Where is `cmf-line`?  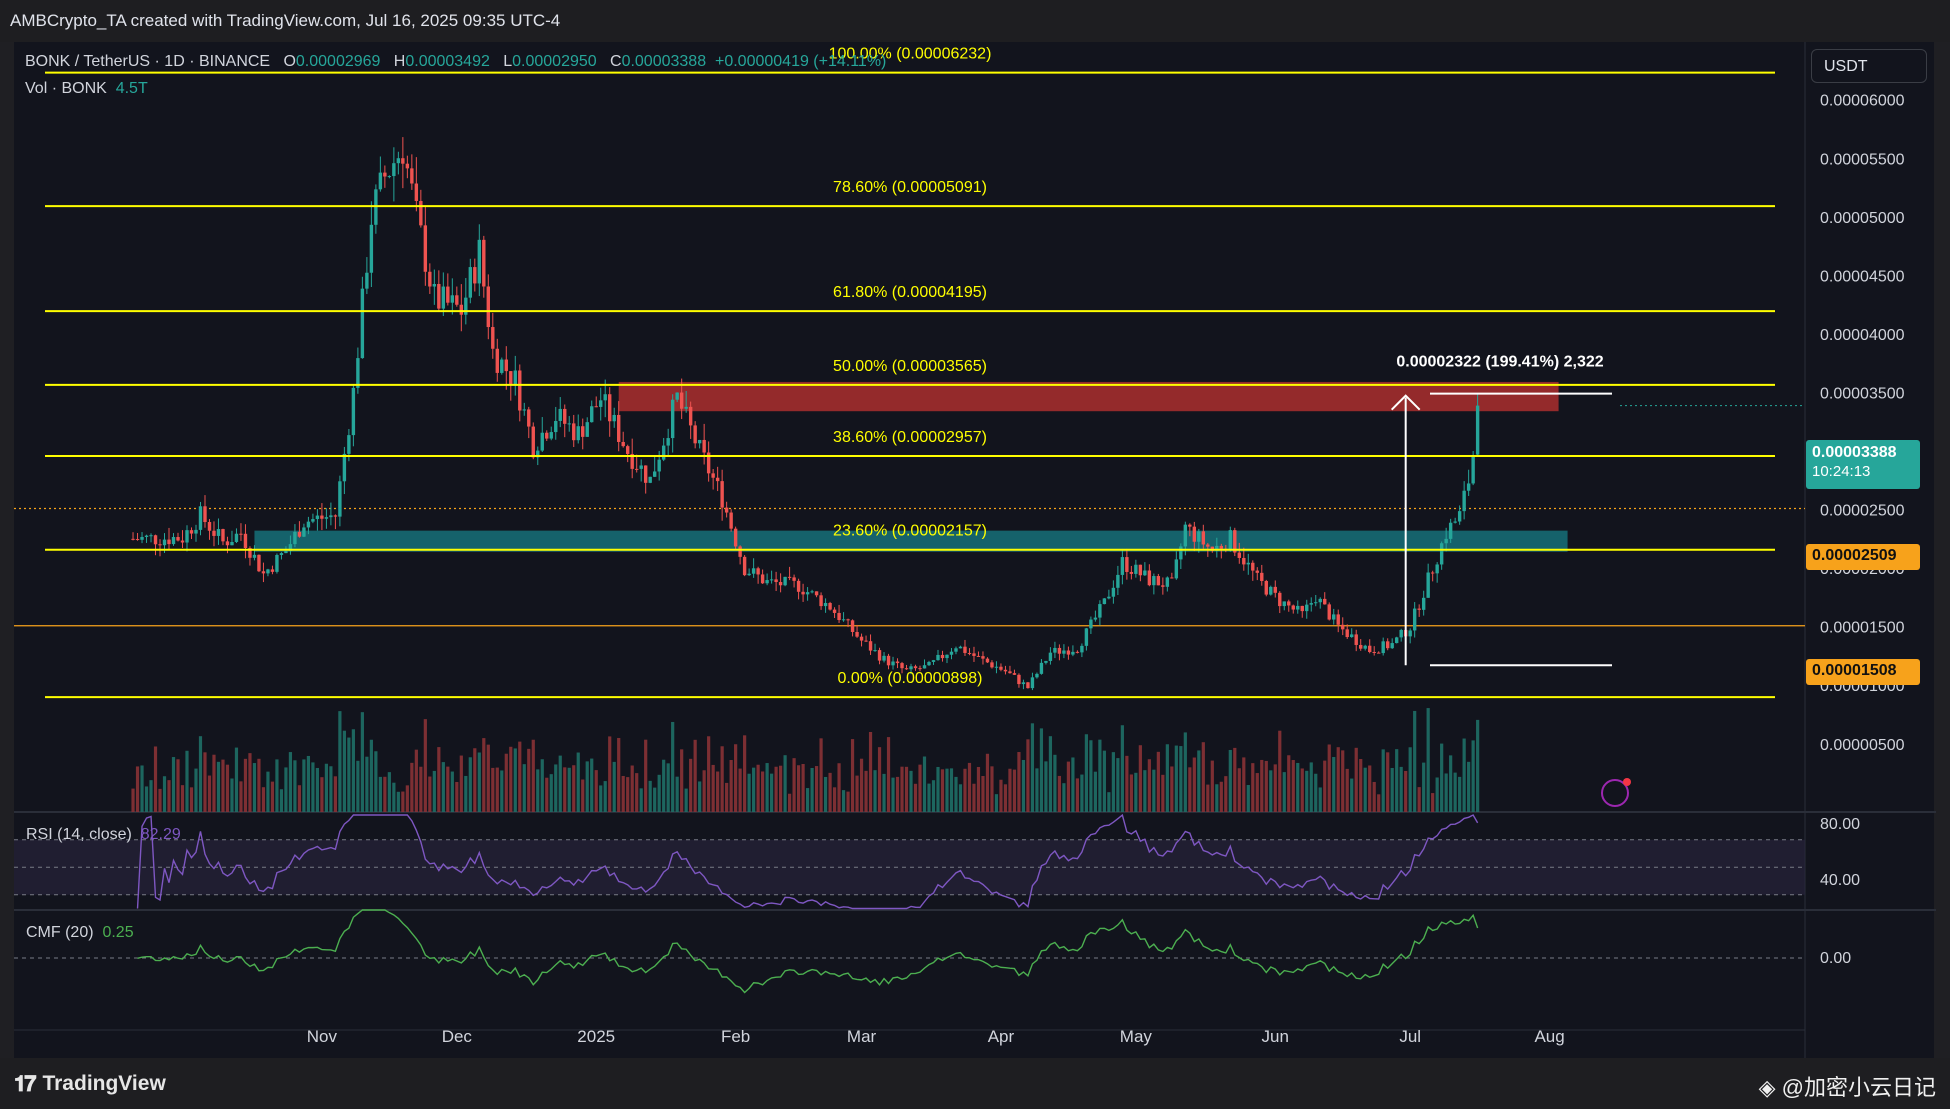 cmf-line is located at coordinates (808, 951).